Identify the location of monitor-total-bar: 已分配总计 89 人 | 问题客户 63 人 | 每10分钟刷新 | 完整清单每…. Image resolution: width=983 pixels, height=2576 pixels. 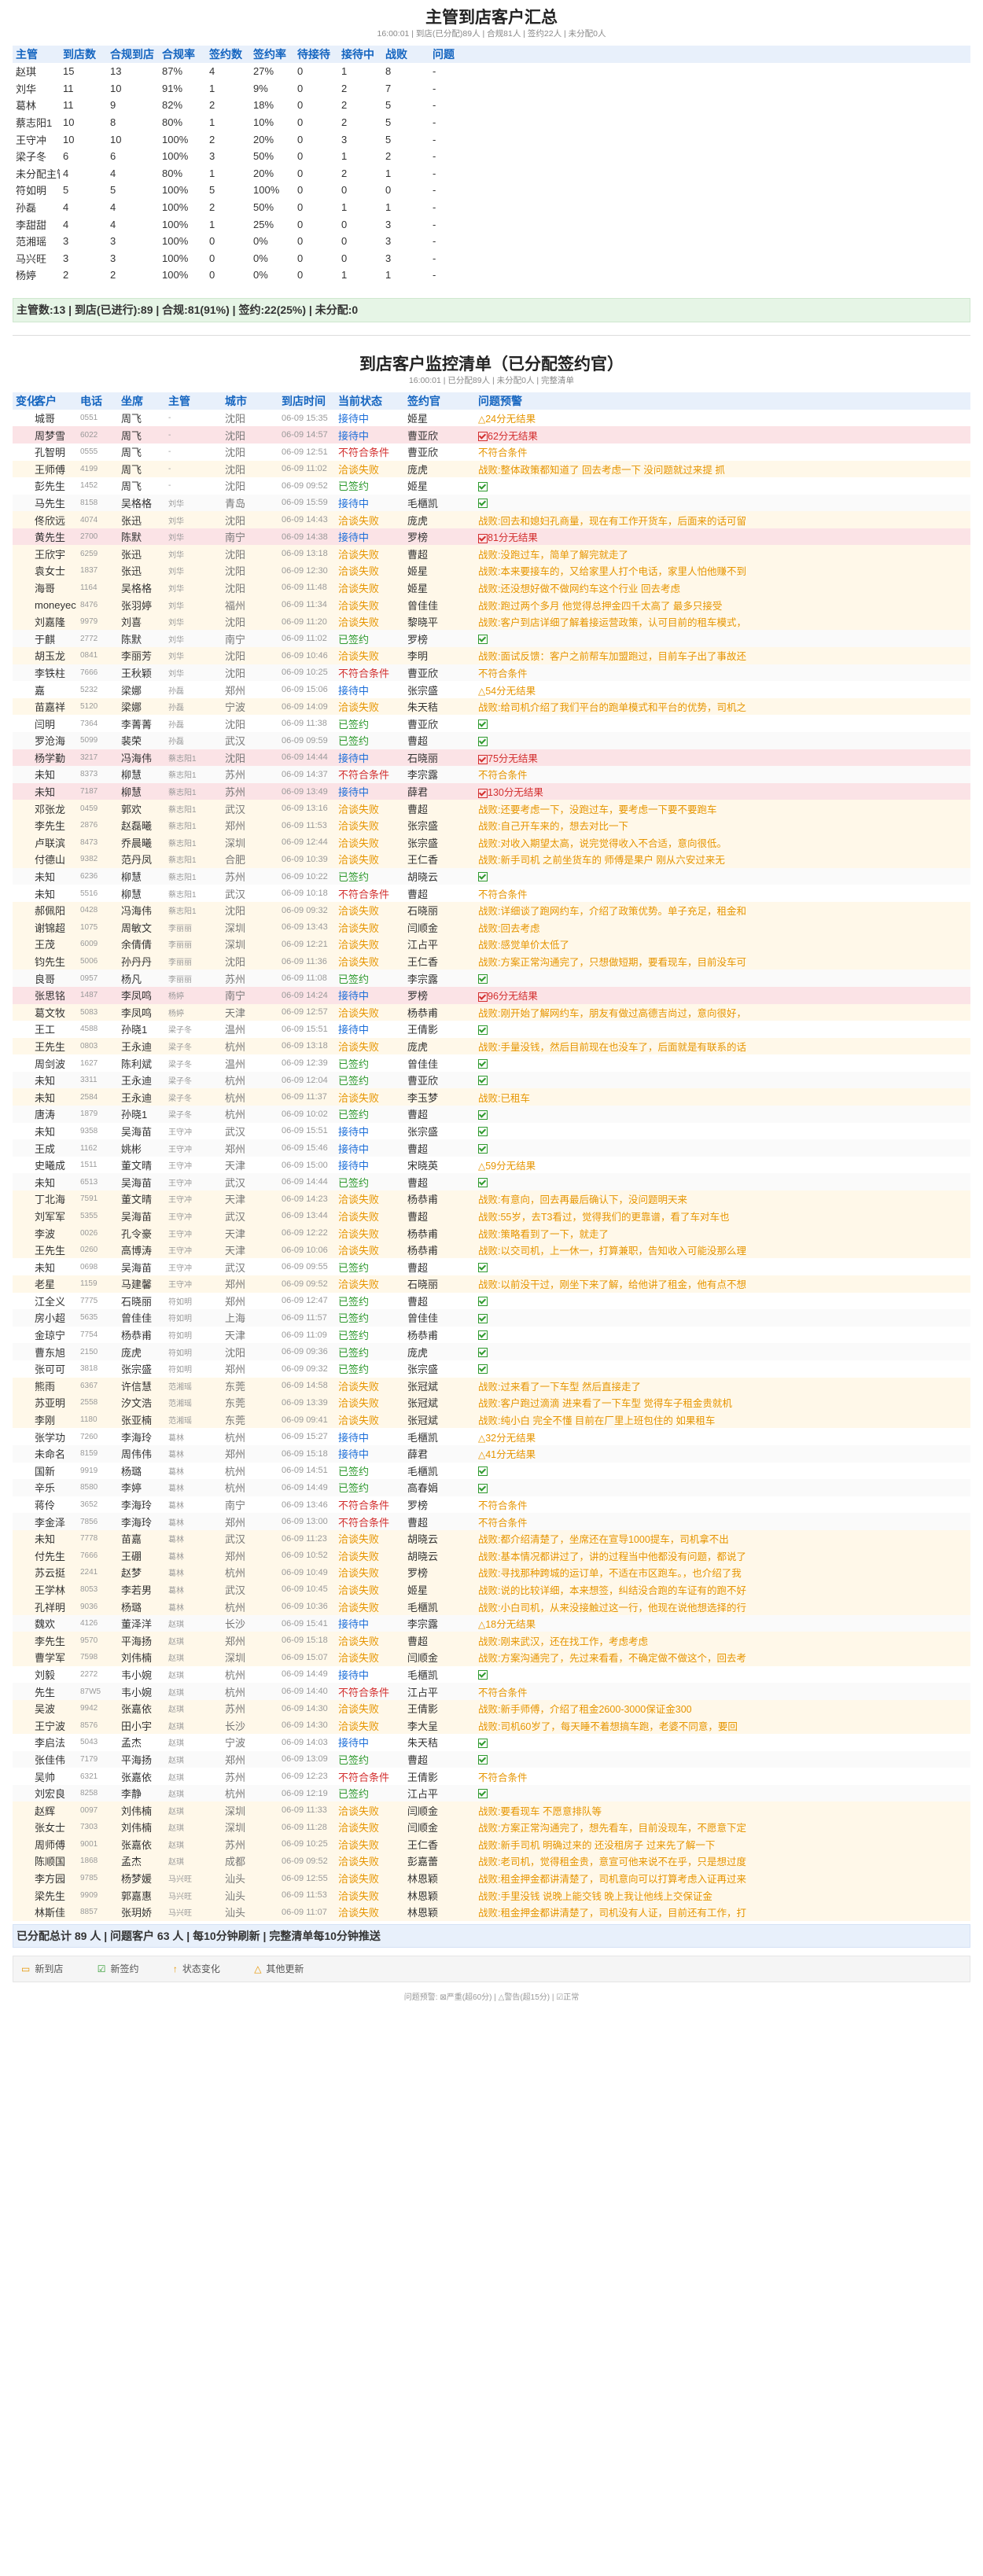
(491, 1936).